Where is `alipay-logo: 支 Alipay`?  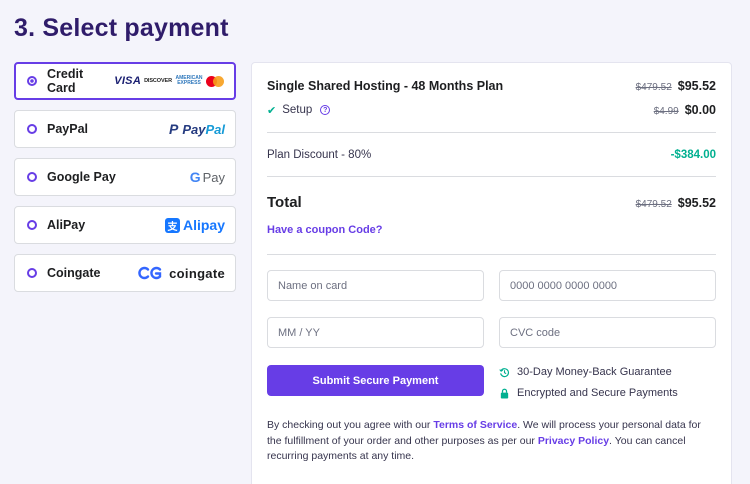 alipay-logo: 支 Alipay is located at coordinates (194, 225).